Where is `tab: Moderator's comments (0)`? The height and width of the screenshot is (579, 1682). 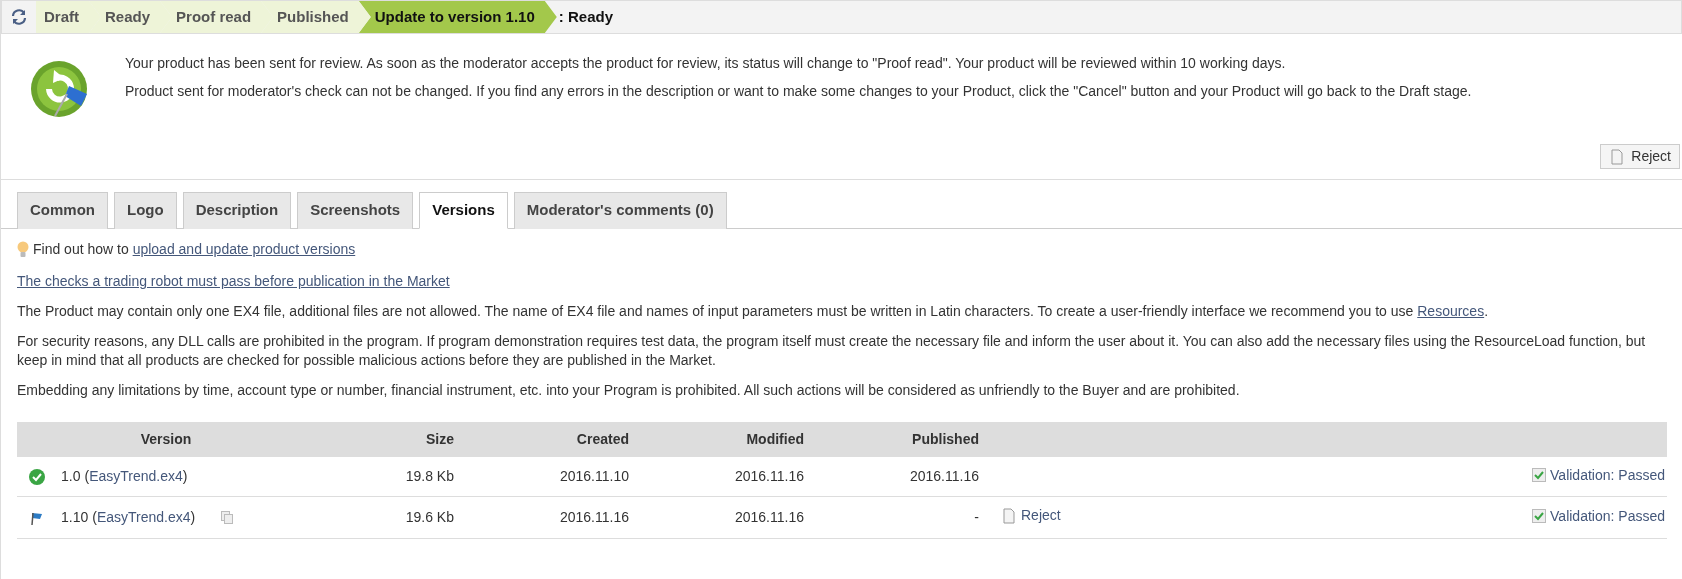
tab: Moderator's comments (0) is located at coordinates (620, 210).